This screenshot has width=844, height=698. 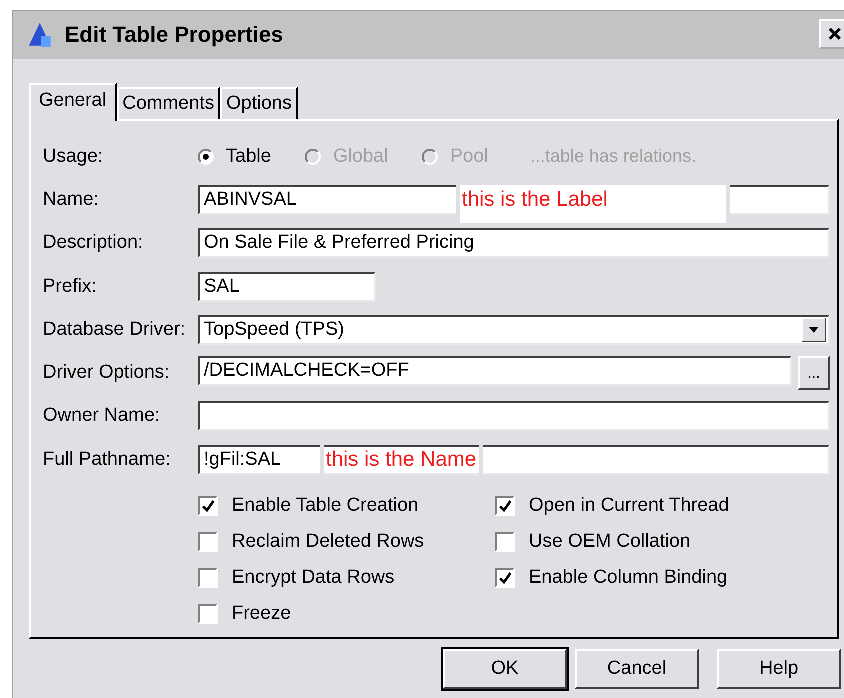 What do you see at coordinates (174, 35) in the screenshot?
I see `window-title: Edit Table Properties` at bounding box center [174, 35].